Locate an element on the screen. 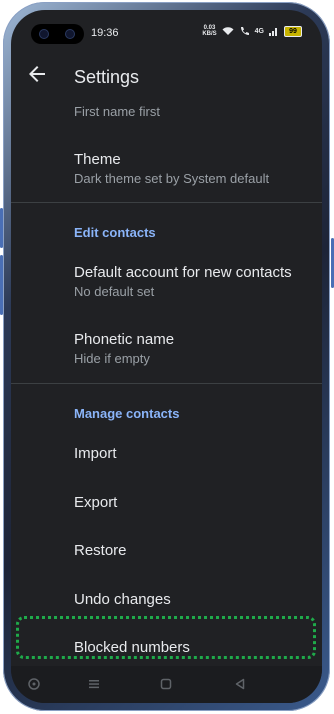 The width and height of the screenshot is (334, 714). blocked-numbers-highlight is located at coordinates (166, 637).